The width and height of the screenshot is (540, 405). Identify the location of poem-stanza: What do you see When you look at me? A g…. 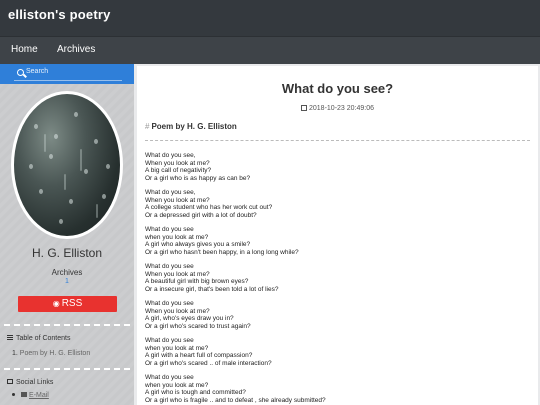
(337, 315).